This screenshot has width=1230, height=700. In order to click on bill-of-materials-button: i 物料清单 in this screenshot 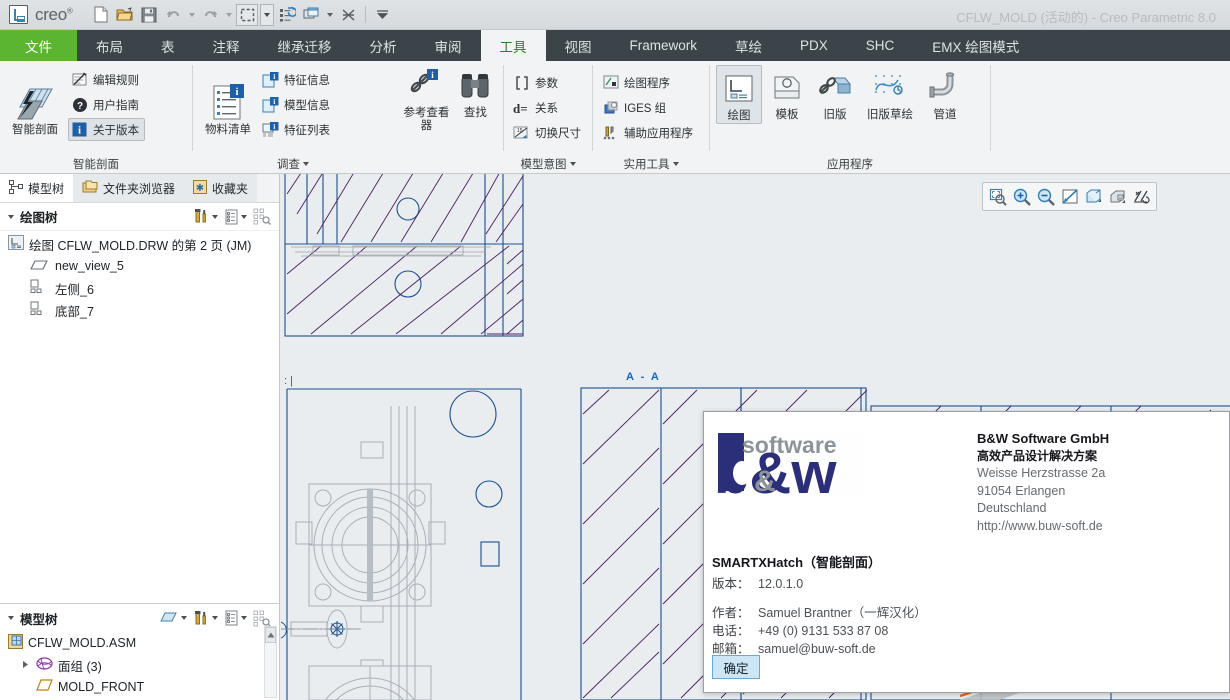, I will do `click(228, 108)`.